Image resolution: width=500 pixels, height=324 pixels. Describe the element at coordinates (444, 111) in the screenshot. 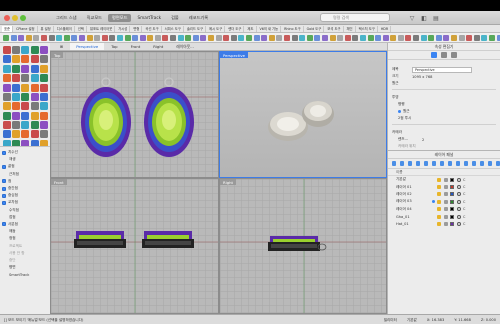

I see `perspective-option: 원근` at that location.